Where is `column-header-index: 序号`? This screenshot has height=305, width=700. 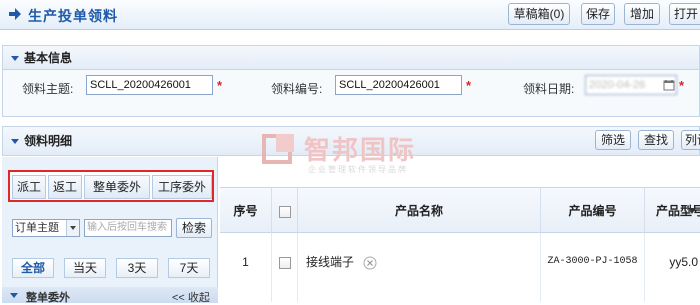 column-header-index: 序号 is located at coordinates (246, 211).